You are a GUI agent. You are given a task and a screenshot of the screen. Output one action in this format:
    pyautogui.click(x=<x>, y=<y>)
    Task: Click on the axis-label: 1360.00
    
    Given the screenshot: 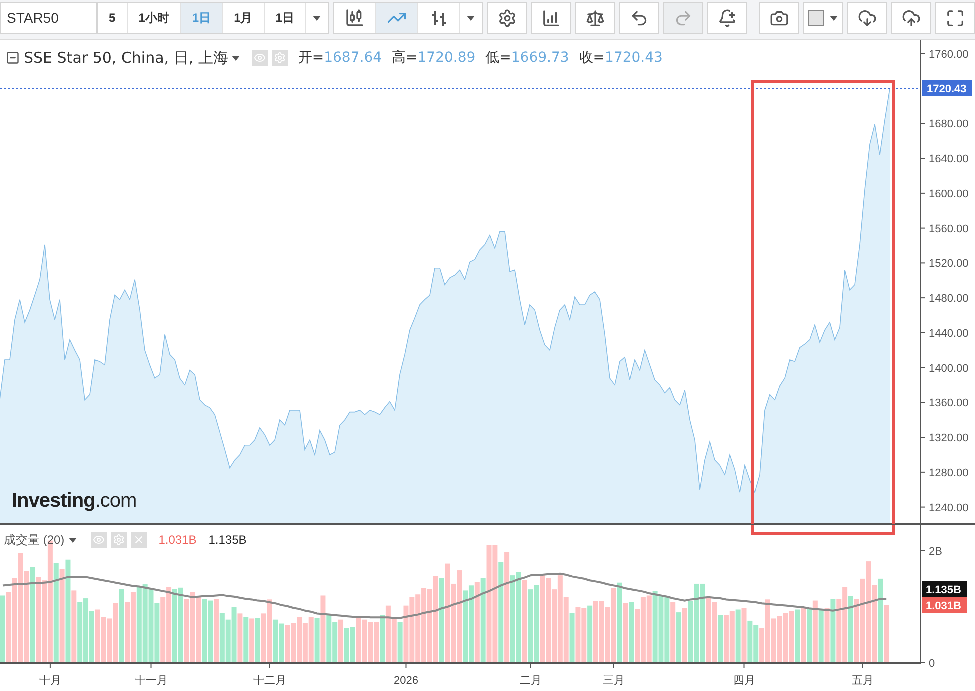 What is the action you would take?
    pyautogui.click(x=949, y=404)
    